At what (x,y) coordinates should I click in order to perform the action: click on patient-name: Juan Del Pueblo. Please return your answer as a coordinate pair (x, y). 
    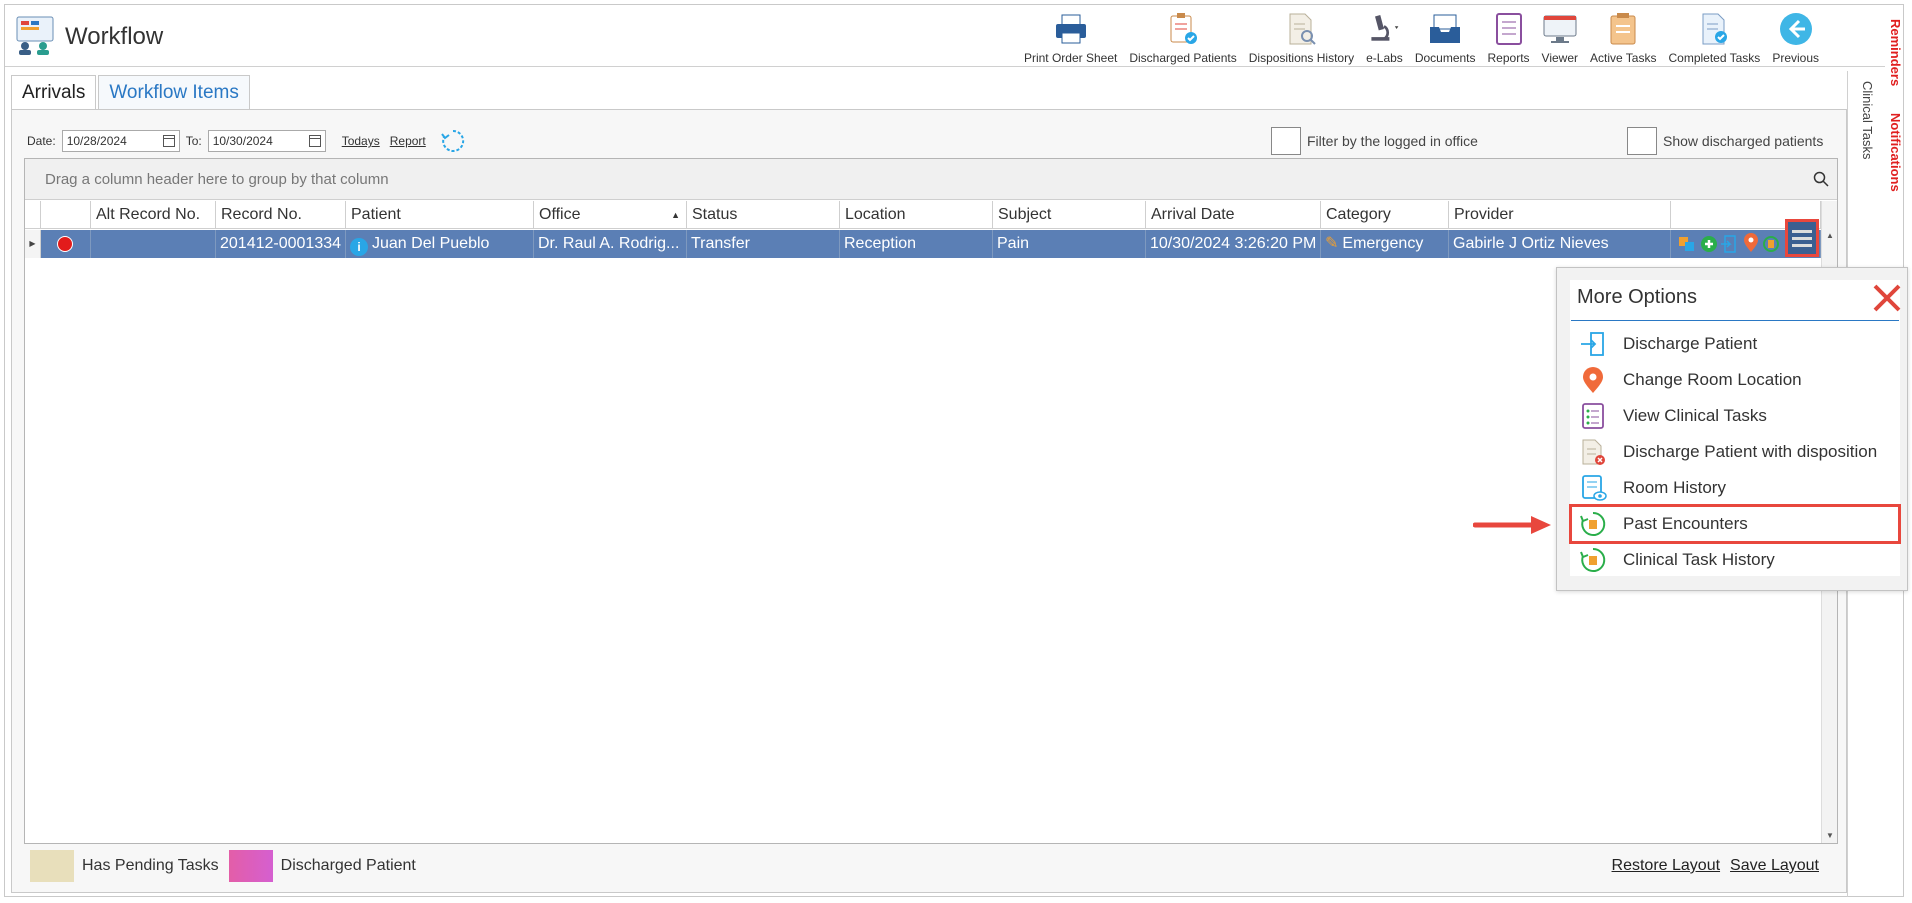
    Looking at the image, I should click on (431, 243).